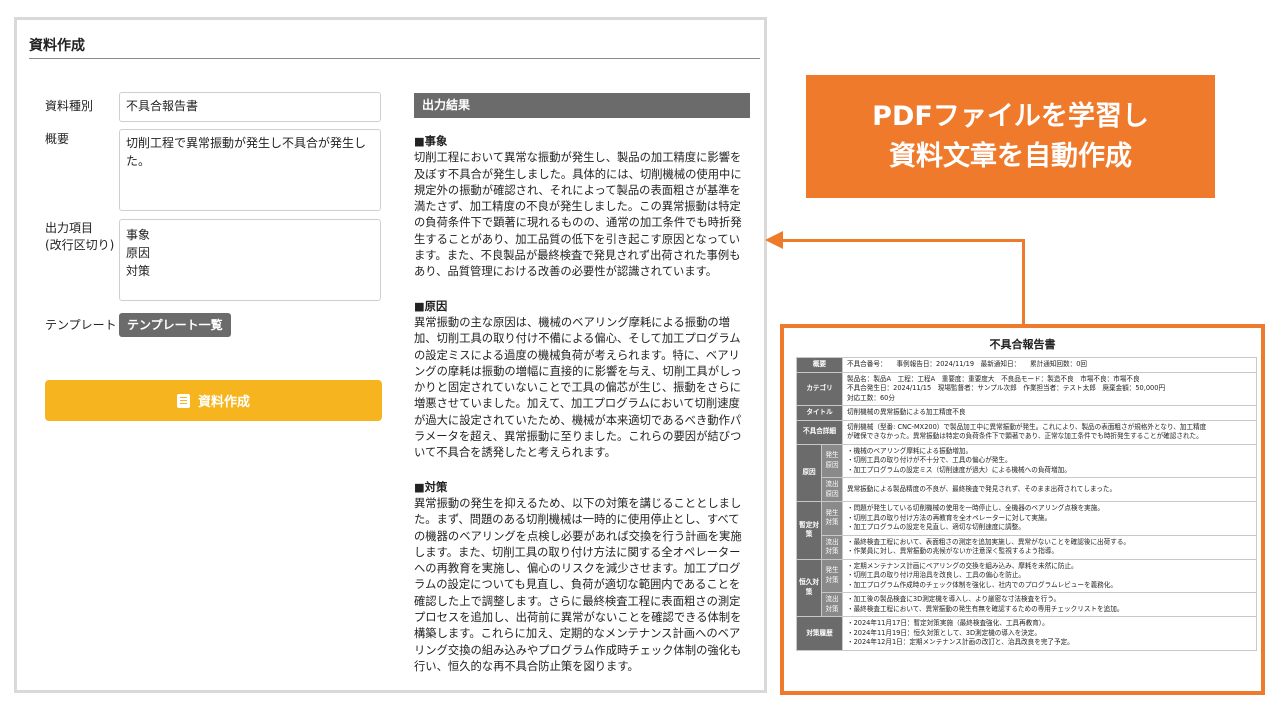  Describe the element at coordinates (809, 530) in the screenshot. I see `report-header-cell: 暫定対策` at that location.